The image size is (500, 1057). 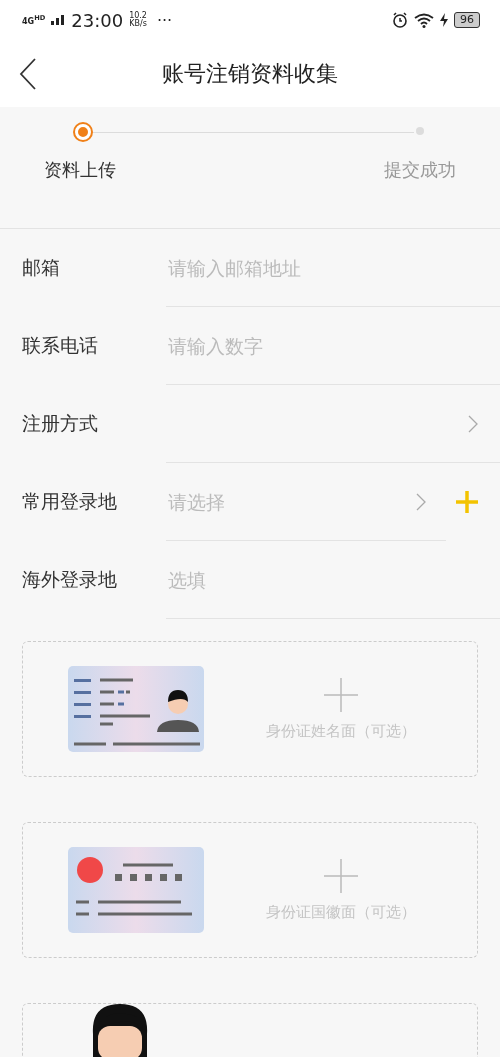 I want to click on battery-level: 96, so click(x=467, y=20).